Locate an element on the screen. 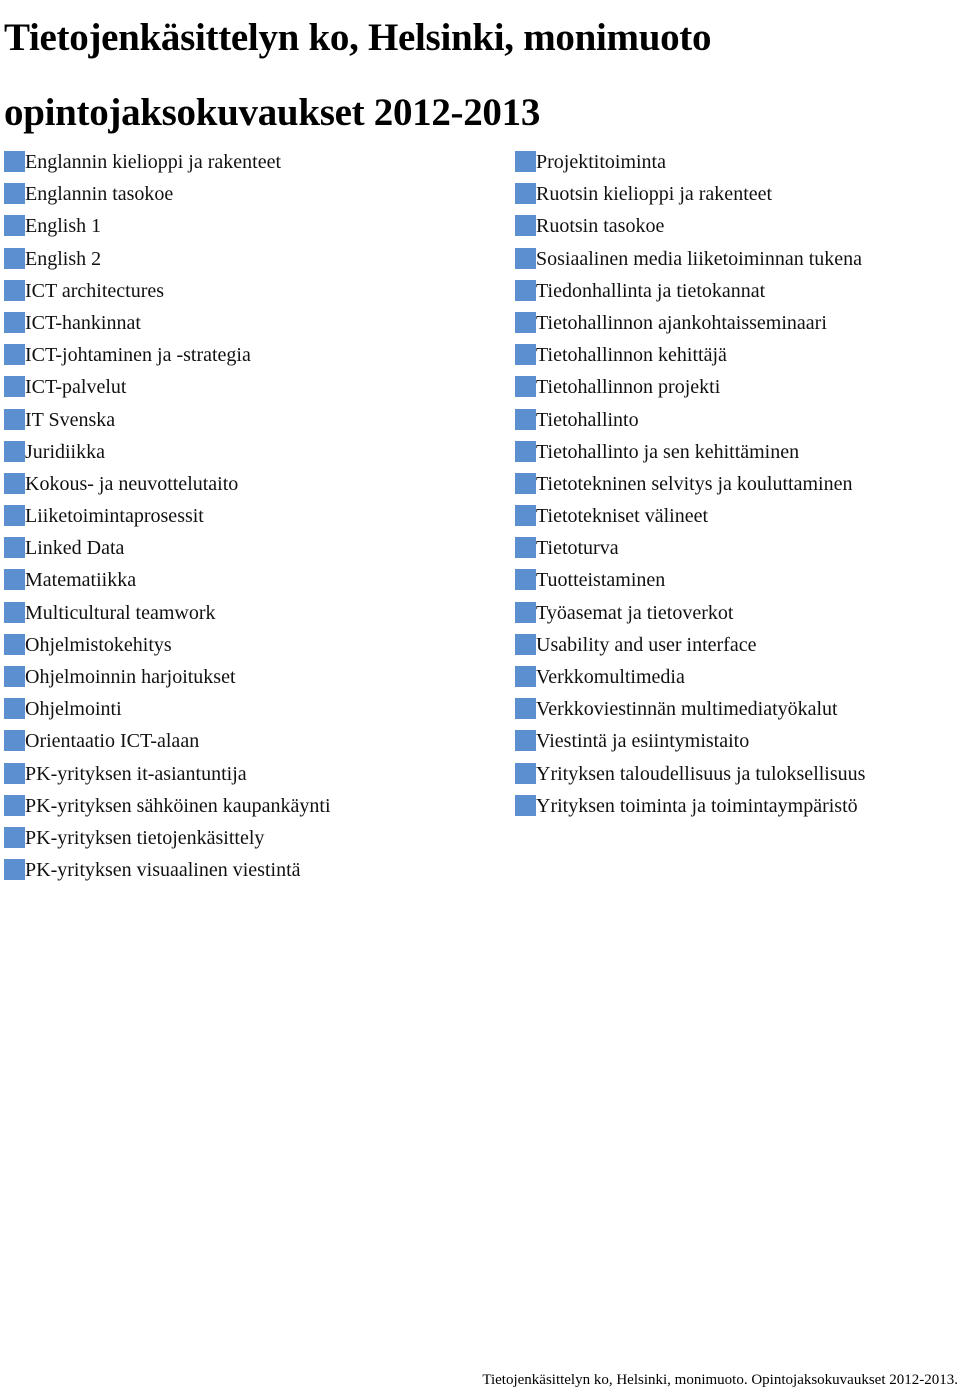 The height and width of the screenshot is (1395, 960). course-label: Ohjelmistokehitys is located at coordinates (98, 645).